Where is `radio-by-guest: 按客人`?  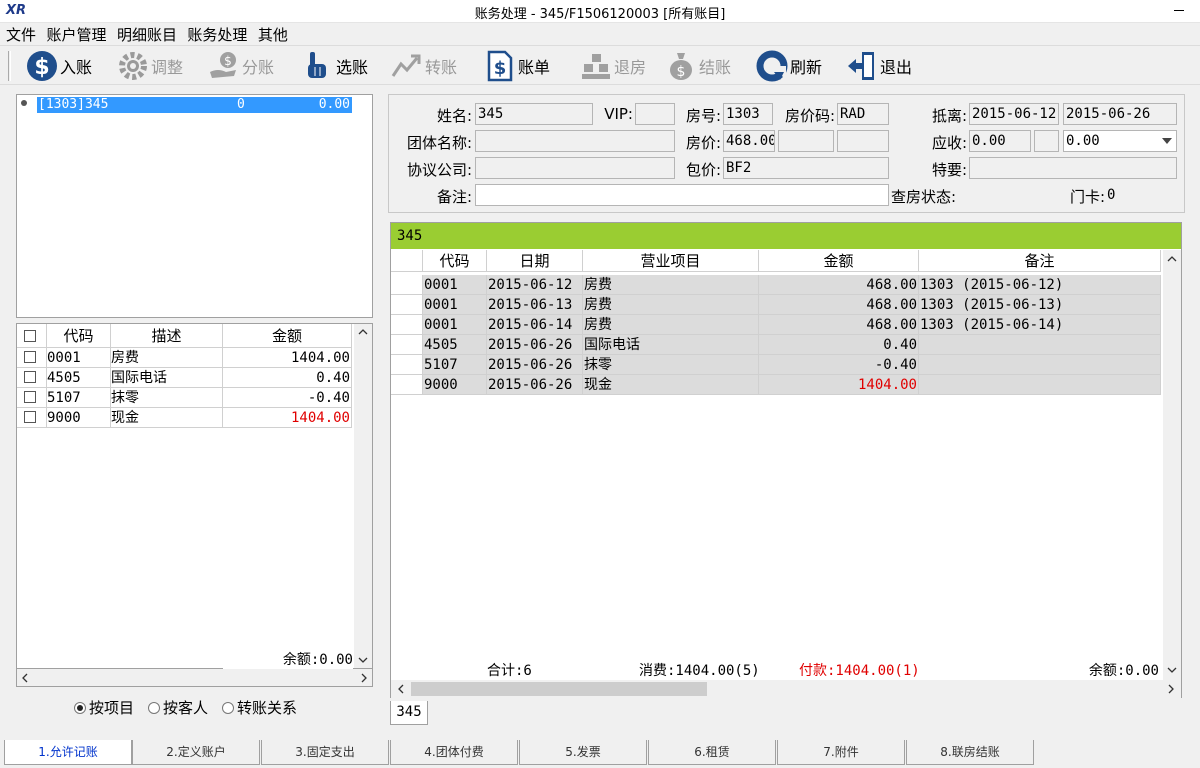 radio-by-guest: 按客人 is located at coordinates (178, 707).